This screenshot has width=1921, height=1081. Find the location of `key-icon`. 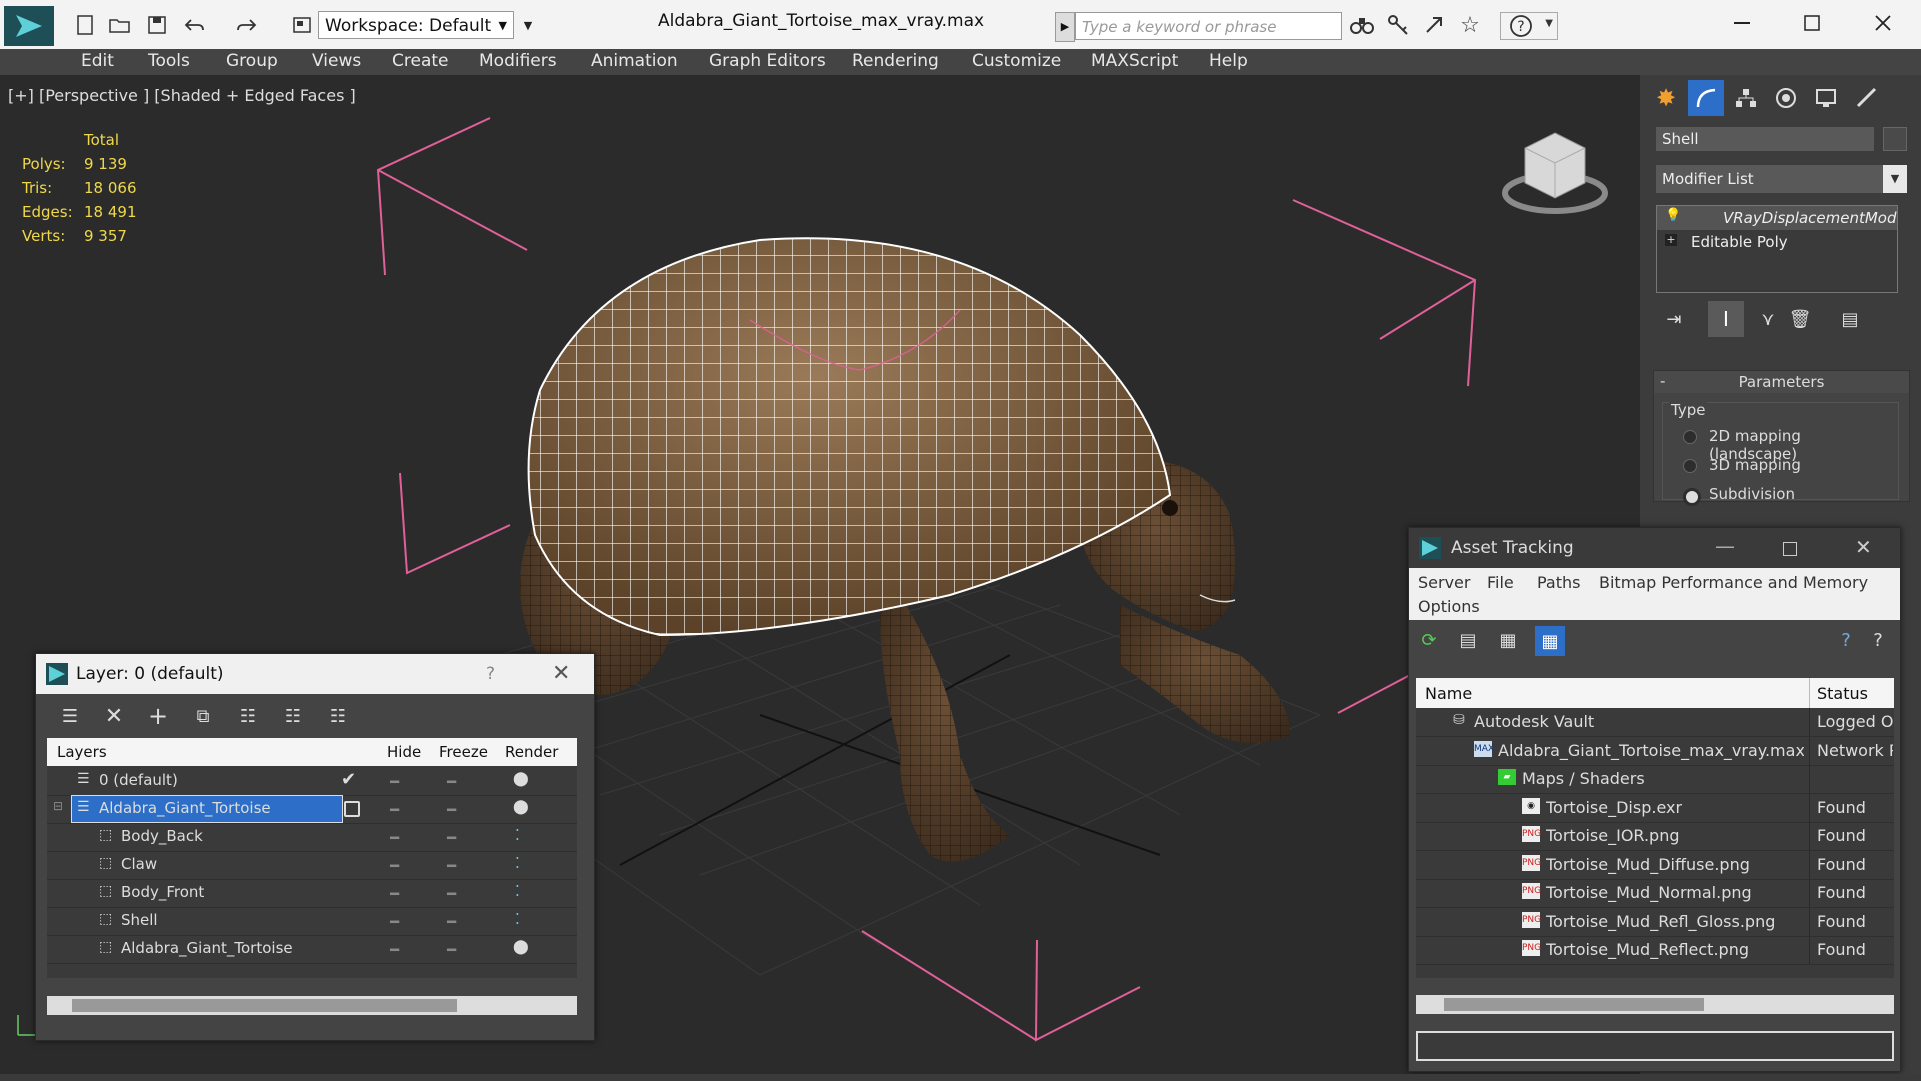

key-icon is located at coordinates (1398, 25).